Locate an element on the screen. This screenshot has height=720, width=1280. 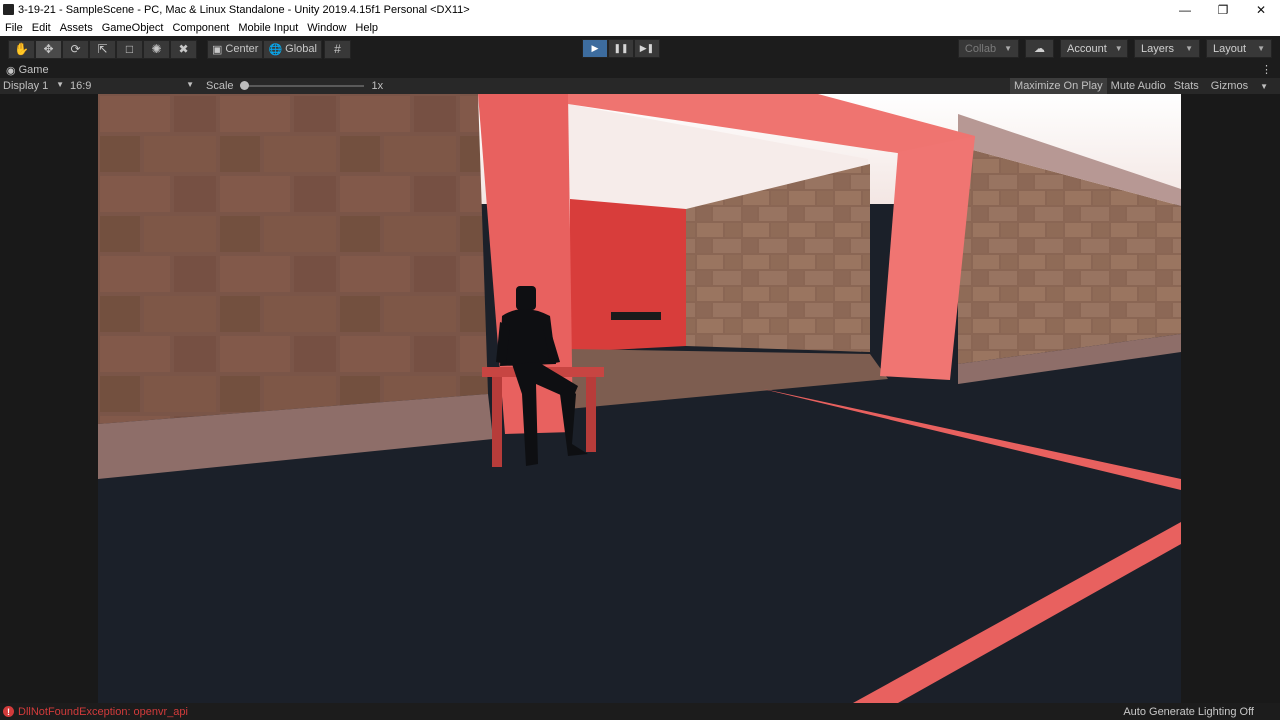
pivot-label: Center is located at coordinates (242, 49).